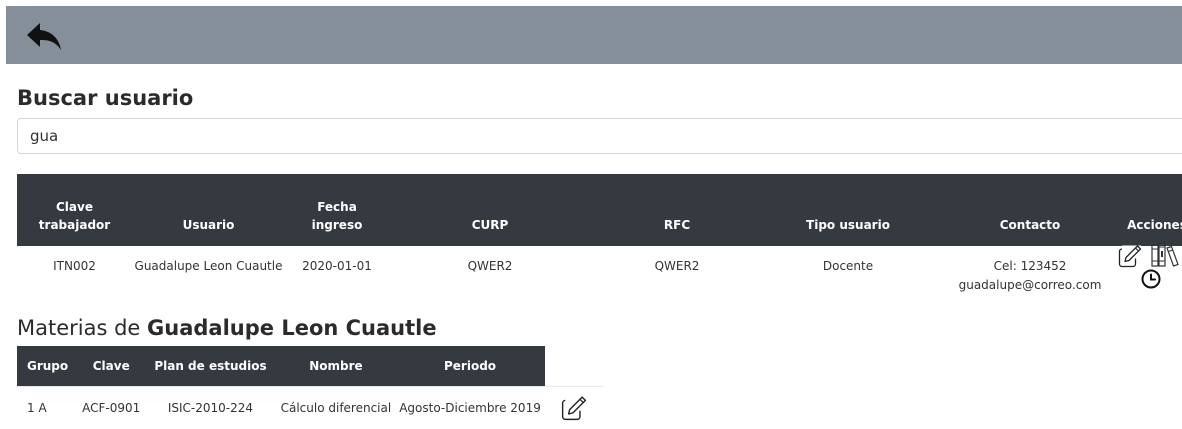  I want to click on header-acciones: Acciones, so click(1154, 210).